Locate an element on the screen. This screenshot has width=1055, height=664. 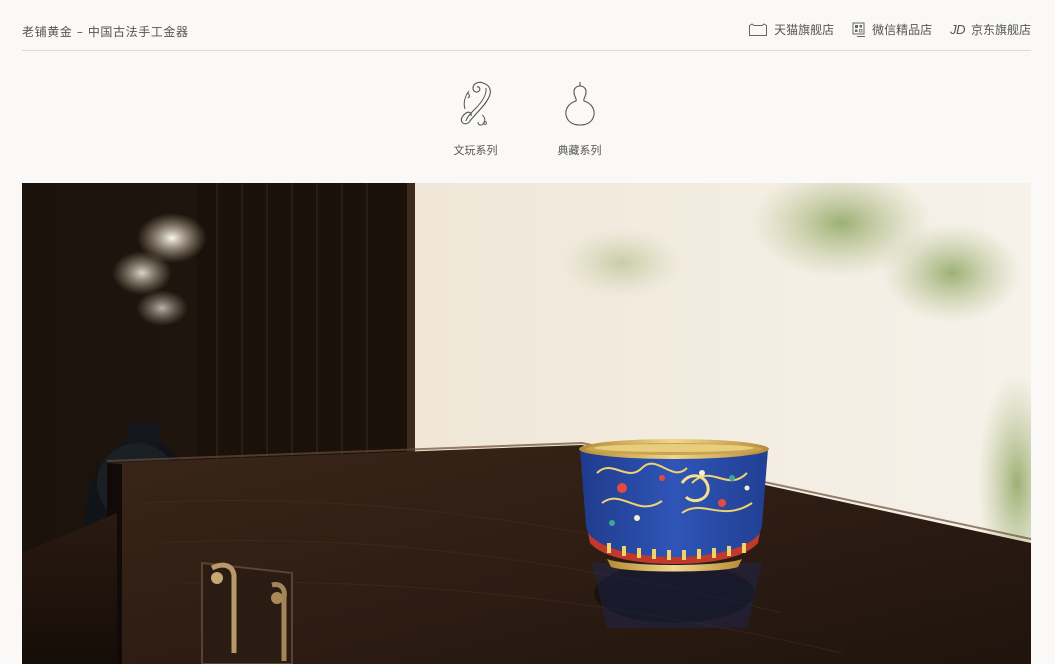
brand-title: 老铺黄金 – 中国古法手工金器 is located at coordinates (105, 32).